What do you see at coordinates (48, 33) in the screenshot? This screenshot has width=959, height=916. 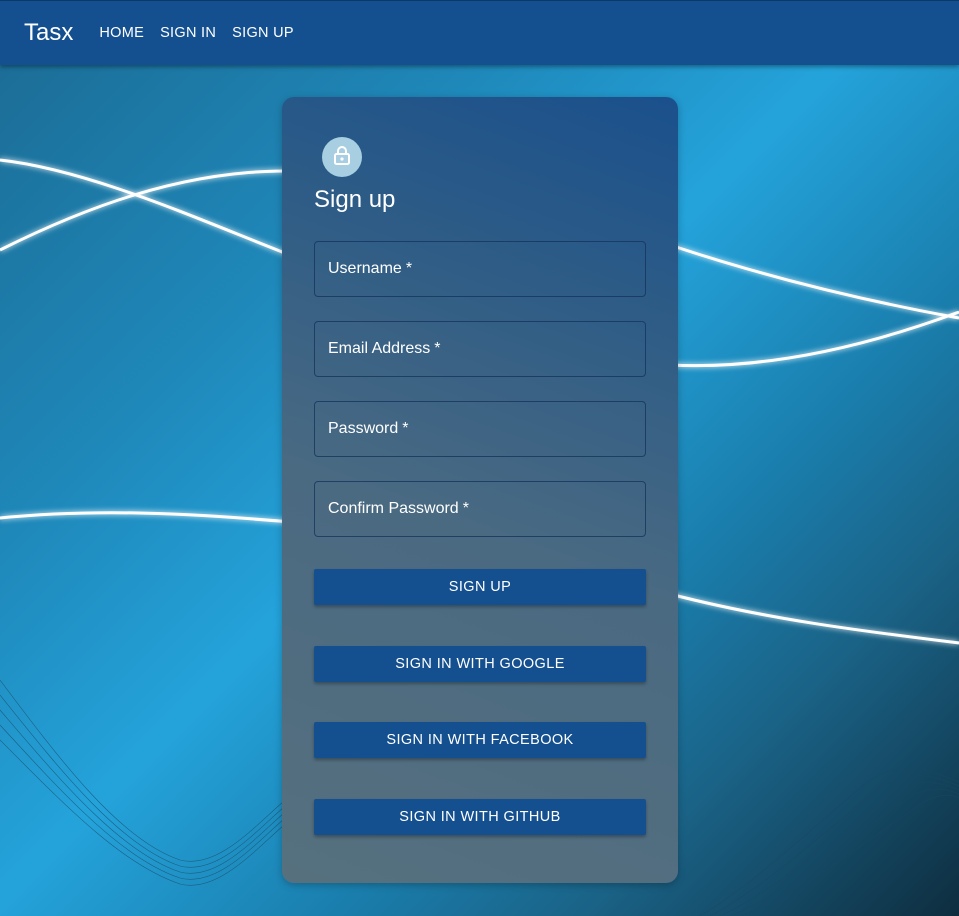 I see `brand-logo: Tasx` at bounding box center [48, 33].